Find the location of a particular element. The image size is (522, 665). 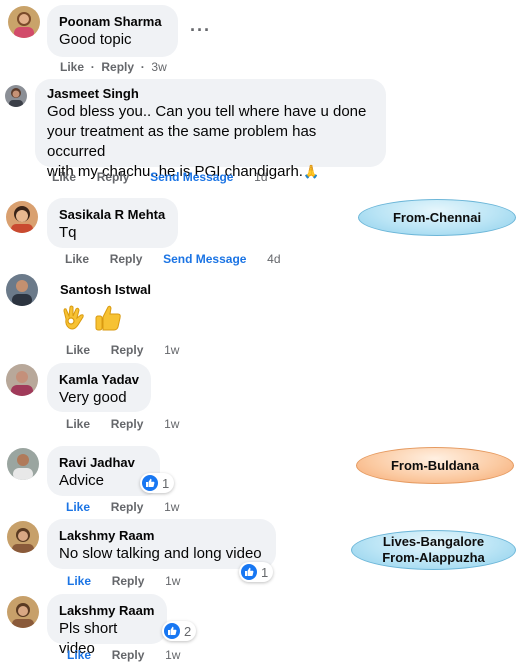

comment-bubble: Sasikala R Mehta Tq is located at coordinates (112, 223).